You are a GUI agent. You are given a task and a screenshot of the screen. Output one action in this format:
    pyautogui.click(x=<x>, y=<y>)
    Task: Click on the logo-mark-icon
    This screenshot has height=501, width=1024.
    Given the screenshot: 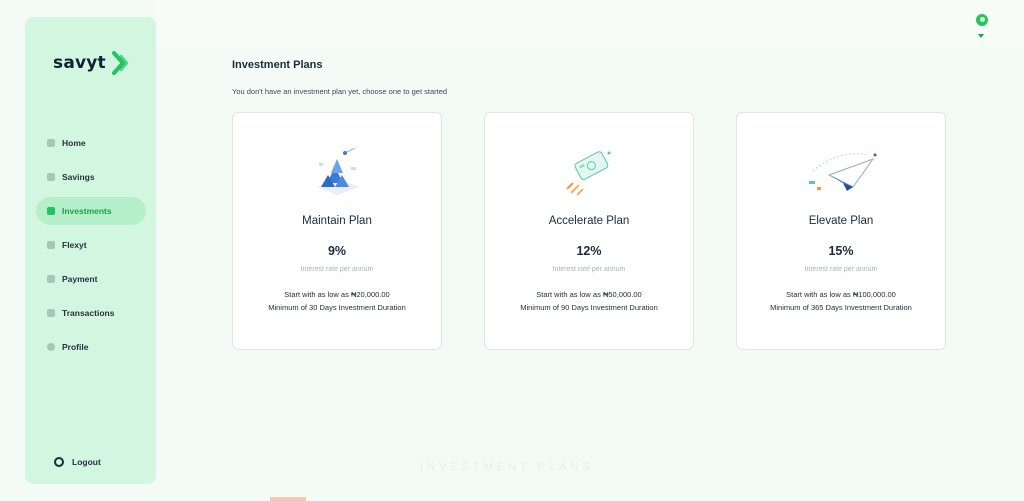 What is the action you would take?
    pyautogui.click(x=120, y=63)
    